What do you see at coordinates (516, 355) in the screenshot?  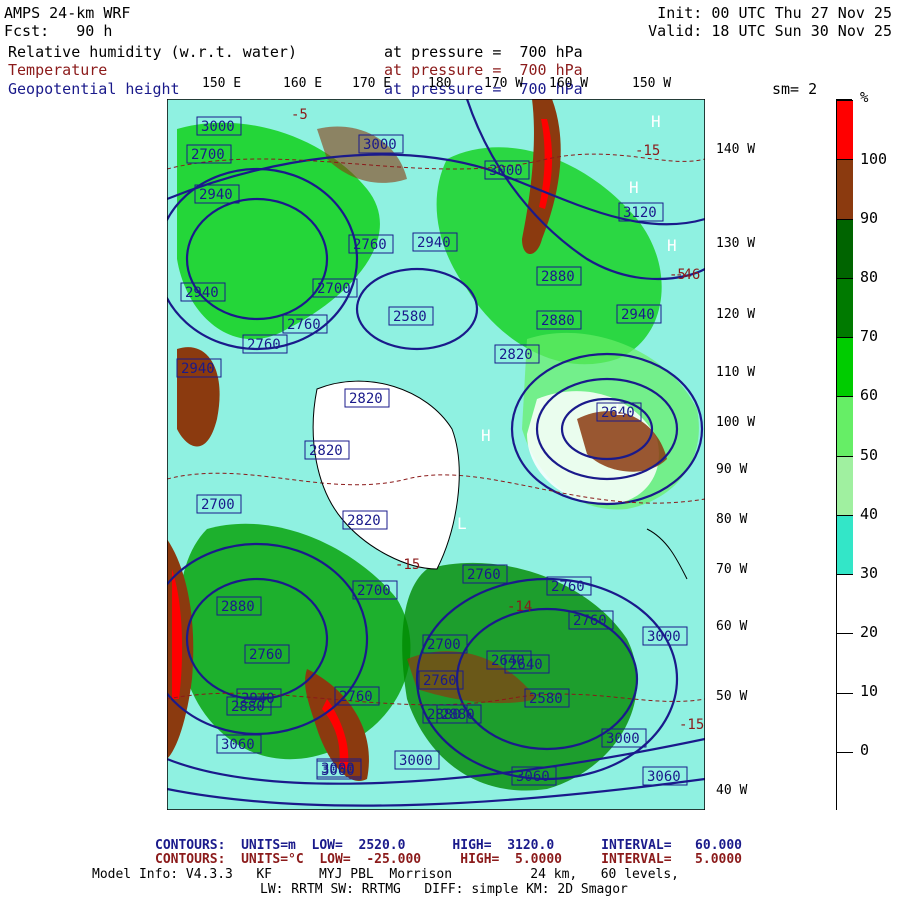 I see `svg-text: 2820` at bounding box center [516, 355].